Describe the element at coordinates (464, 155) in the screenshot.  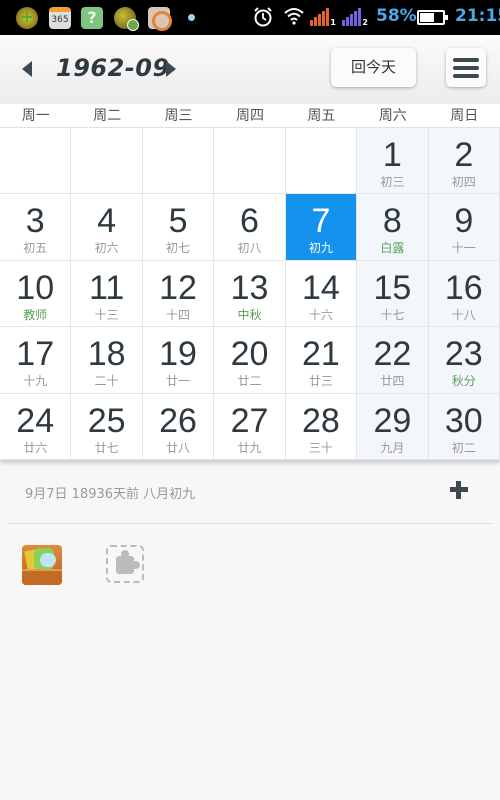
I see `day-number: 2` at that location.